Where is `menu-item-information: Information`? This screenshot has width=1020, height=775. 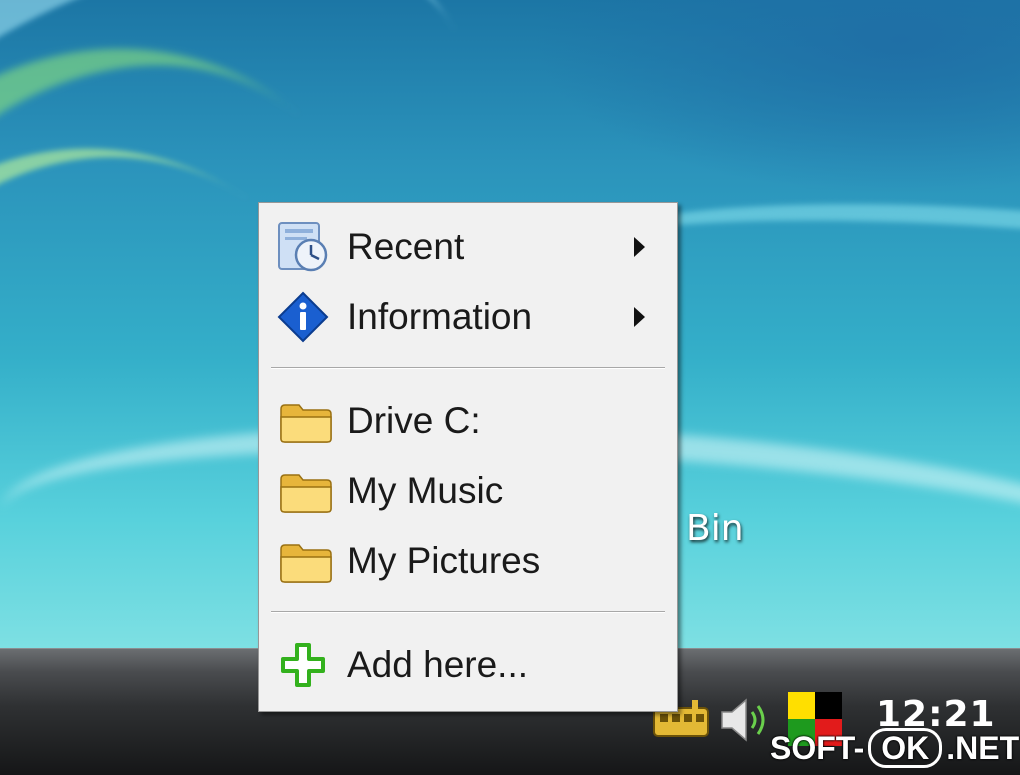
menu-item-information: Information is located at coordinates (468, 317).